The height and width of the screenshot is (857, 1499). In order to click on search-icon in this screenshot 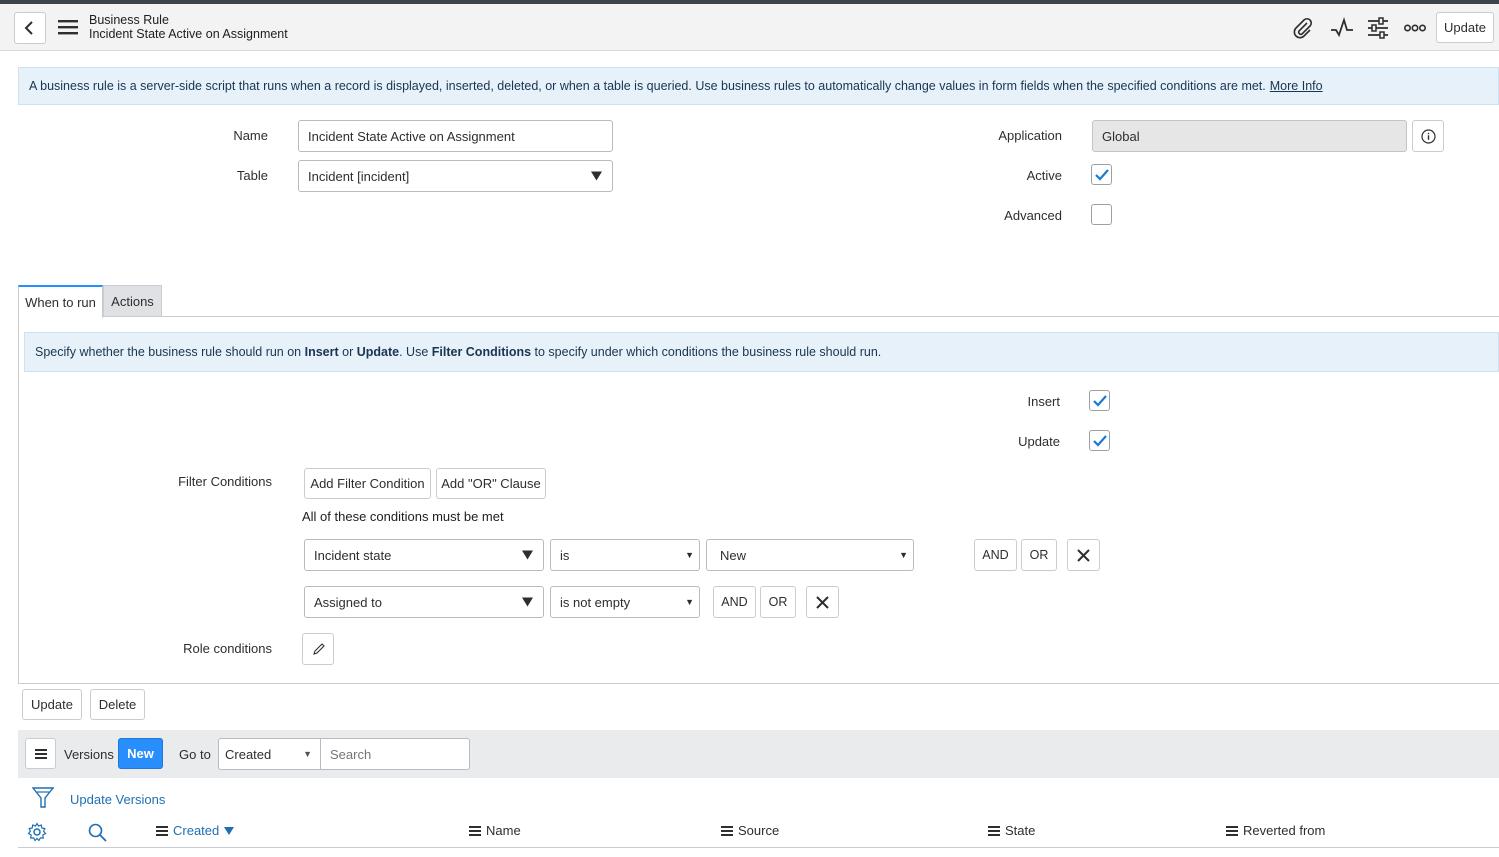, I will do `click(97, 832)`.